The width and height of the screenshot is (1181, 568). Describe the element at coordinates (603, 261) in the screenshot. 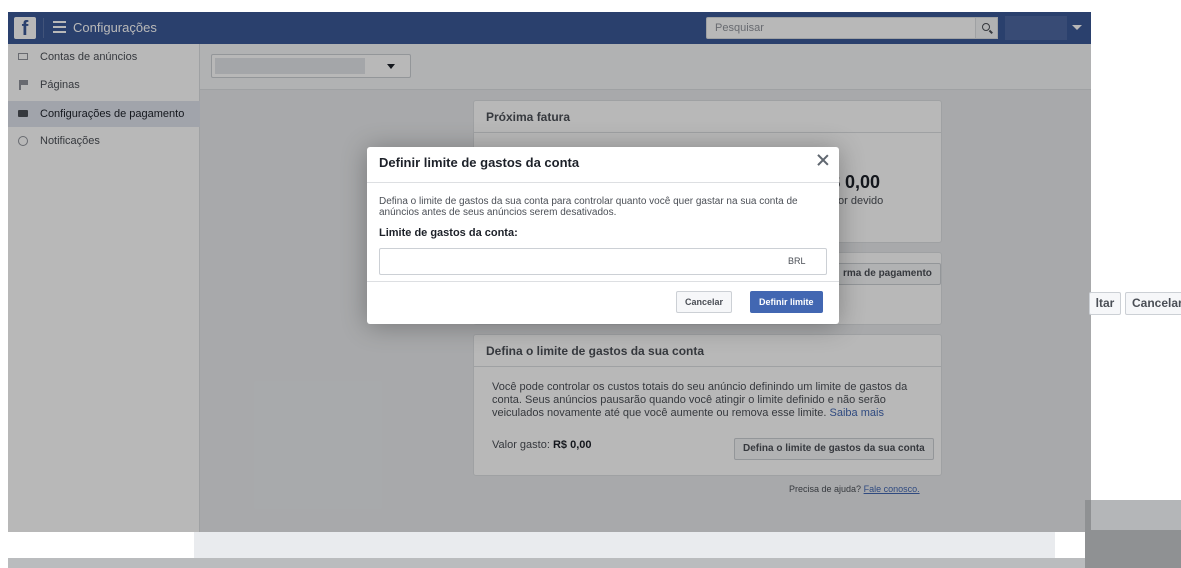

I see `spending-limit-input` at that location.